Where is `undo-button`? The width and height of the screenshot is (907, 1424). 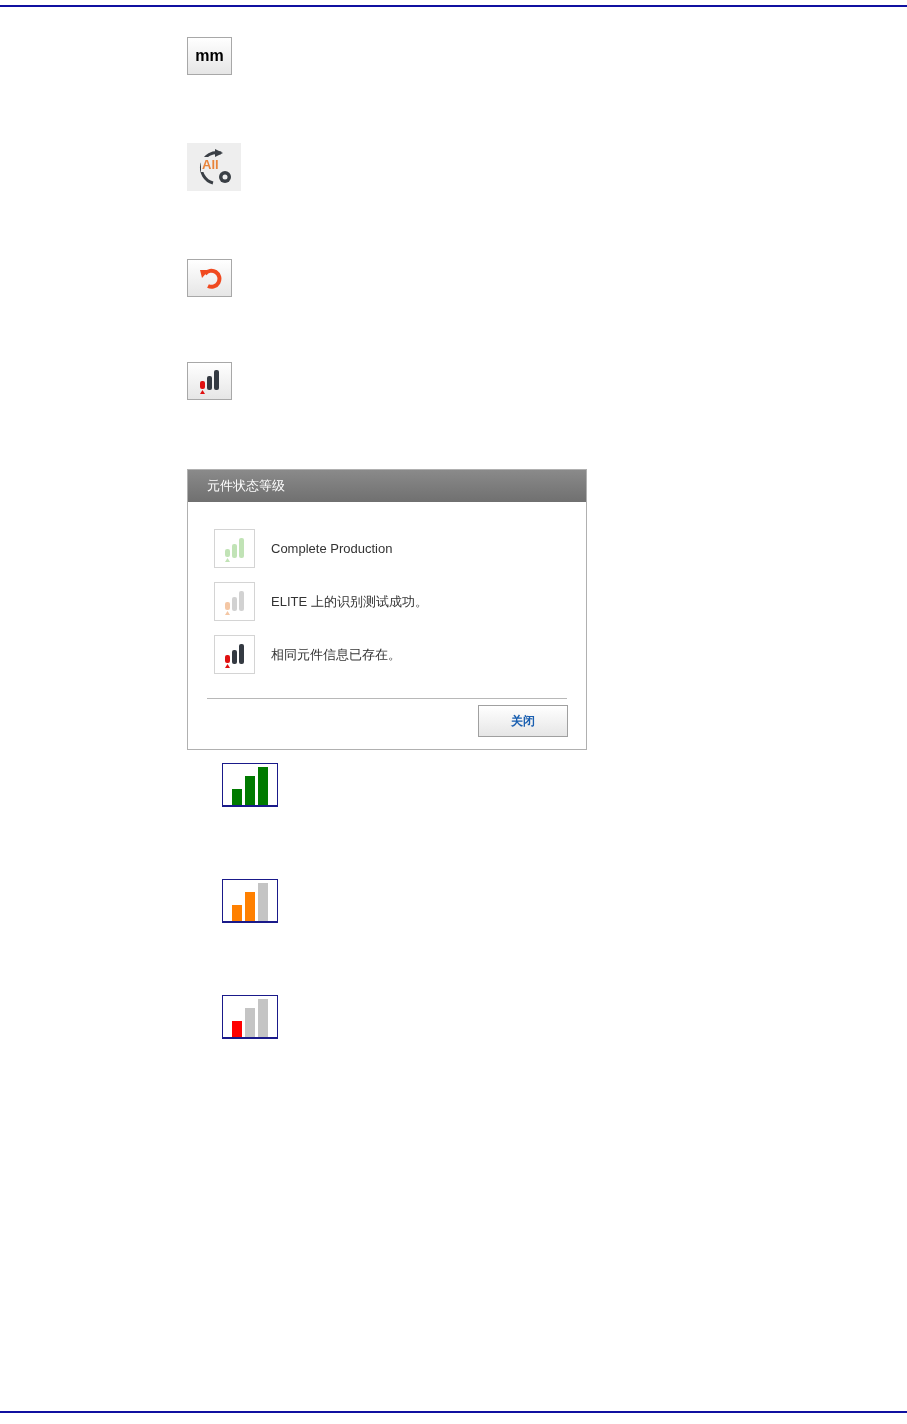 undo-button is located at coordinates (209, 278).